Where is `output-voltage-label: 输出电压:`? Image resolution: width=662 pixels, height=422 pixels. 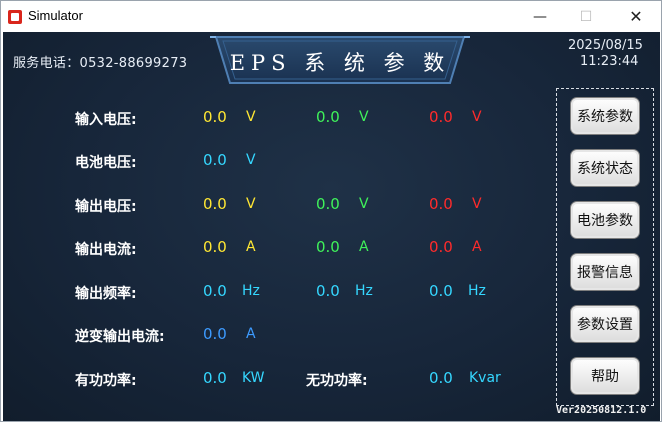
output-voltage-label: 输出电压: is located at coordinates (106, 207).